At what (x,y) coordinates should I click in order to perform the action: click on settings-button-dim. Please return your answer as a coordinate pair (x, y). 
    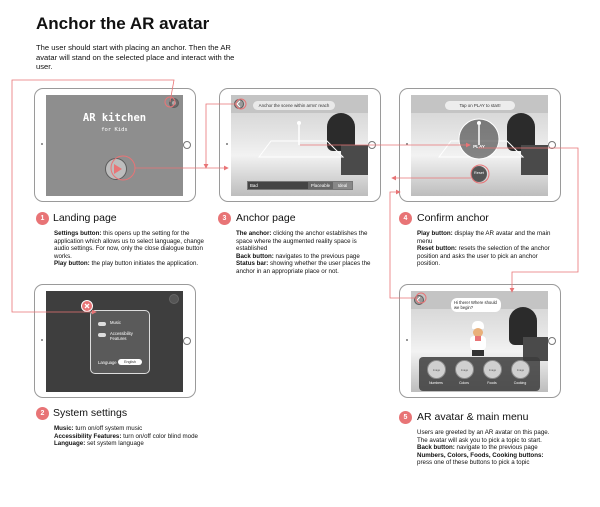
    Looking at the image, I should click on (174, 299).